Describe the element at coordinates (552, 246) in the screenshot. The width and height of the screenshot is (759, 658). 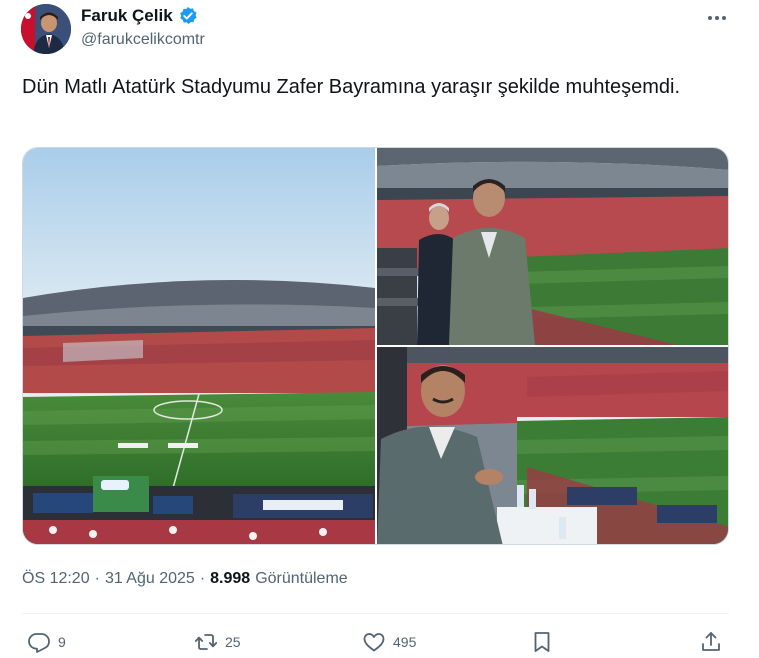
I see `man-in-stands-photo` at that location.